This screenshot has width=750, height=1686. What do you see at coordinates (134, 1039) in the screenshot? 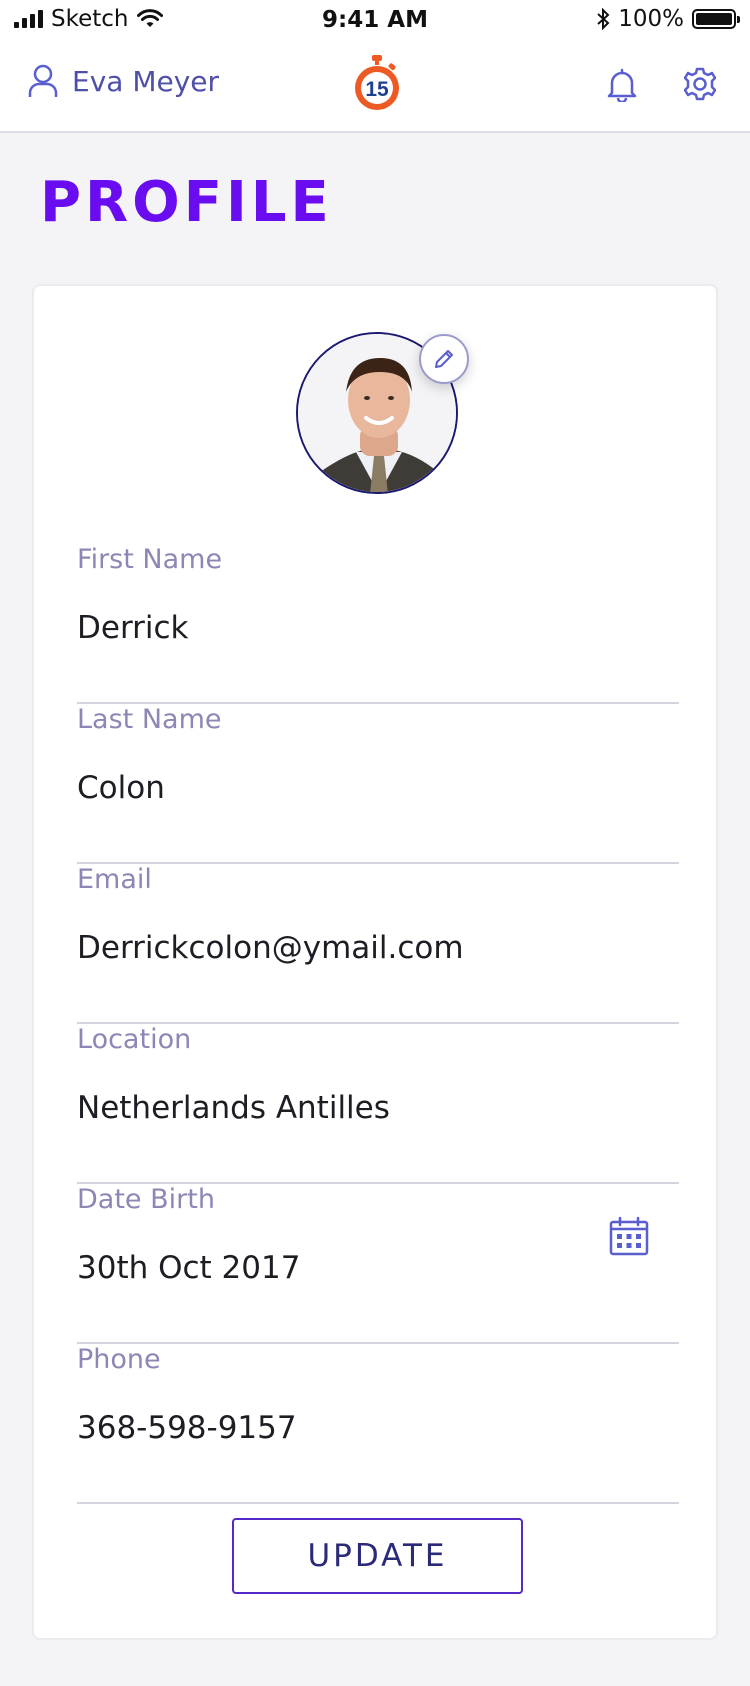
I see `location-label: Location` at bounding box center [134, 1039].